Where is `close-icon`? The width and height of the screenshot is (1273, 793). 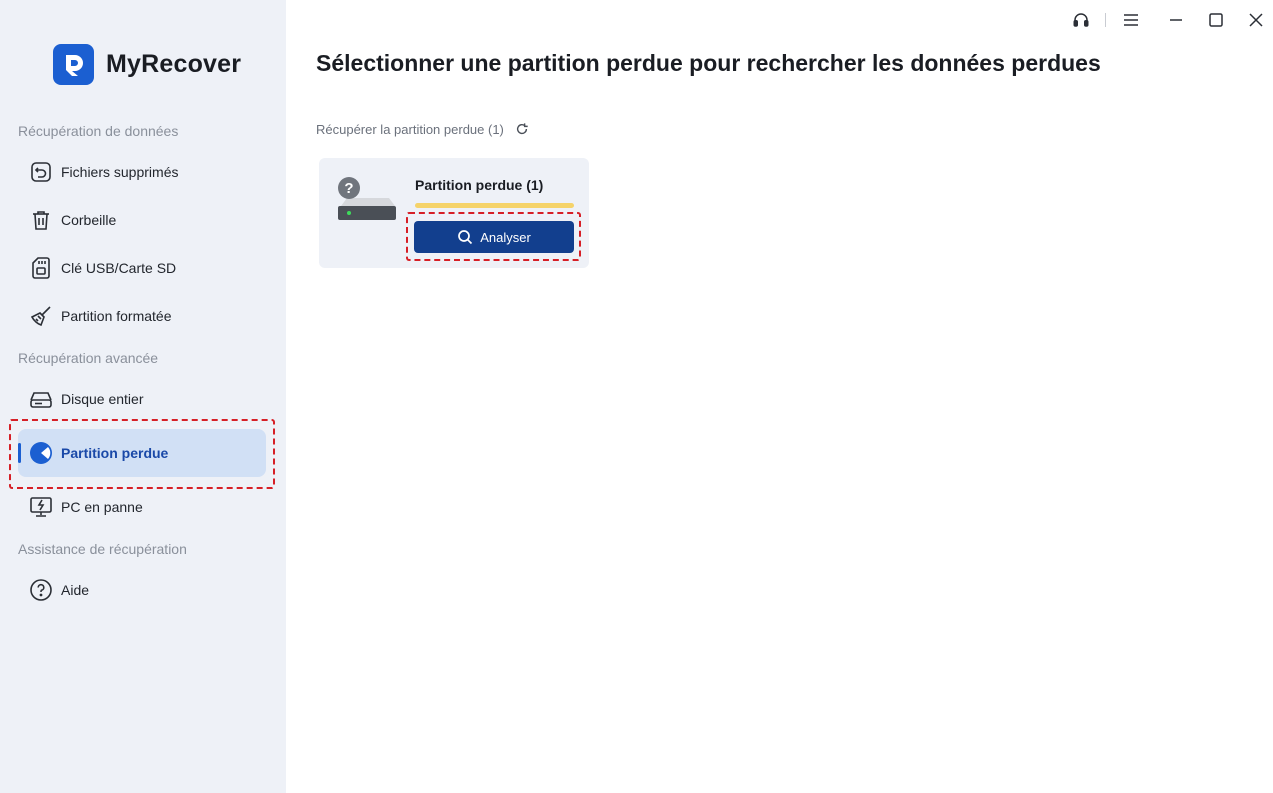
close-icon is located at coordinates (1256, 20).